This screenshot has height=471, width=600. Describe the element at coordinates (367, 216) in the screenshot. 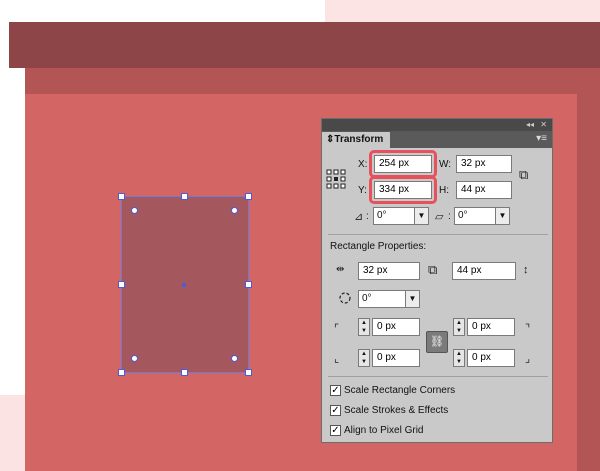

I see `rotate-label: :` at that location.